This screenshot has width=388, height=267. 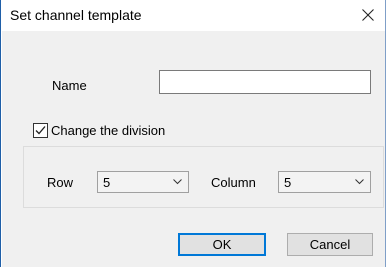 What do you see at coordinates (60, 182) in the screenshot?
I see `row-label: Row` at bounding box center [60, 182].